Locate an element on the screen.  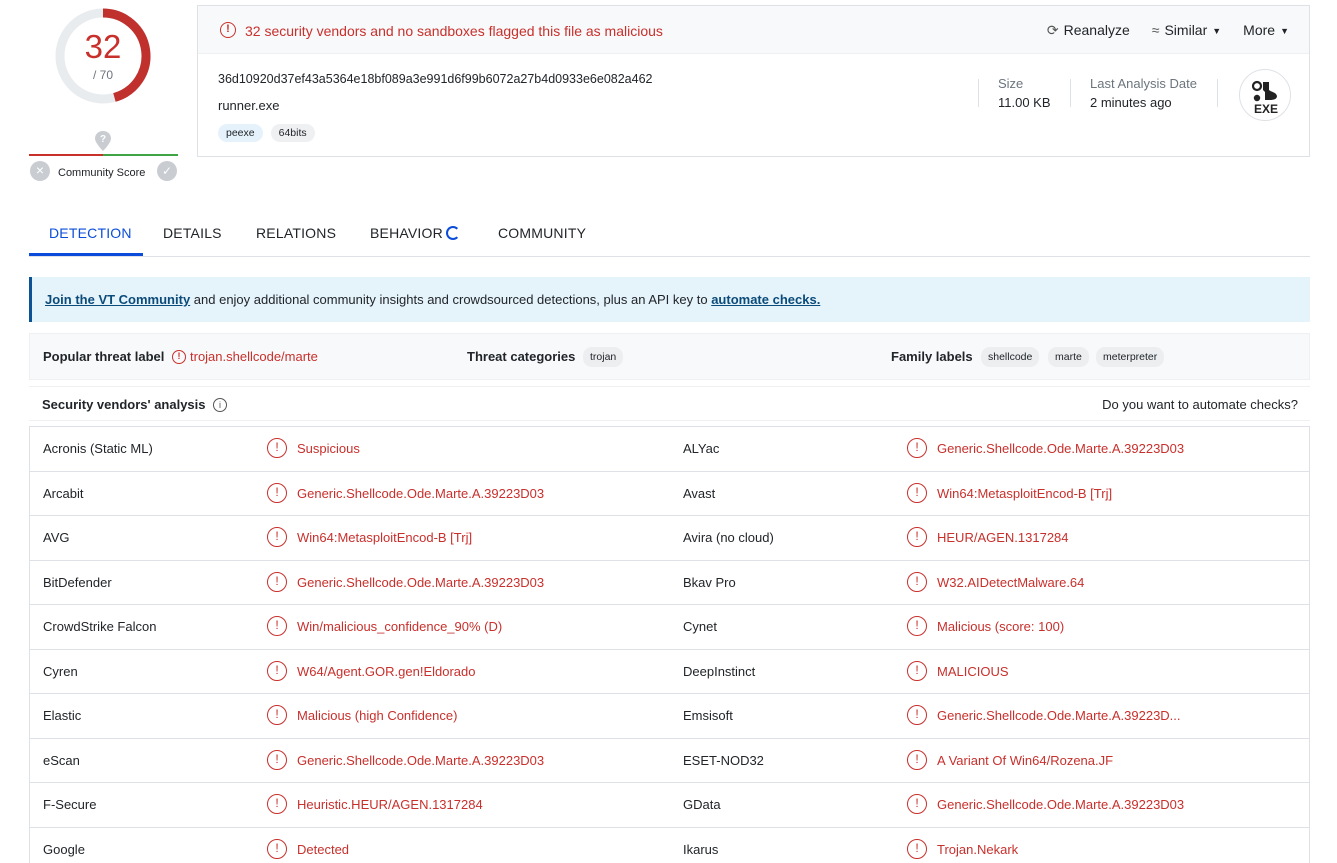
svg-text: EXE is located at coordinates (1266, 109).